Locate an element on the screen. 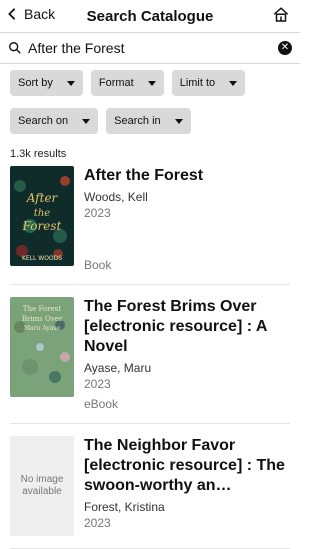 The height and width of the screenshot is (549, 320). book-cover: The Forest Brims Over Maru Ayase is located at coordinates (42, 347).